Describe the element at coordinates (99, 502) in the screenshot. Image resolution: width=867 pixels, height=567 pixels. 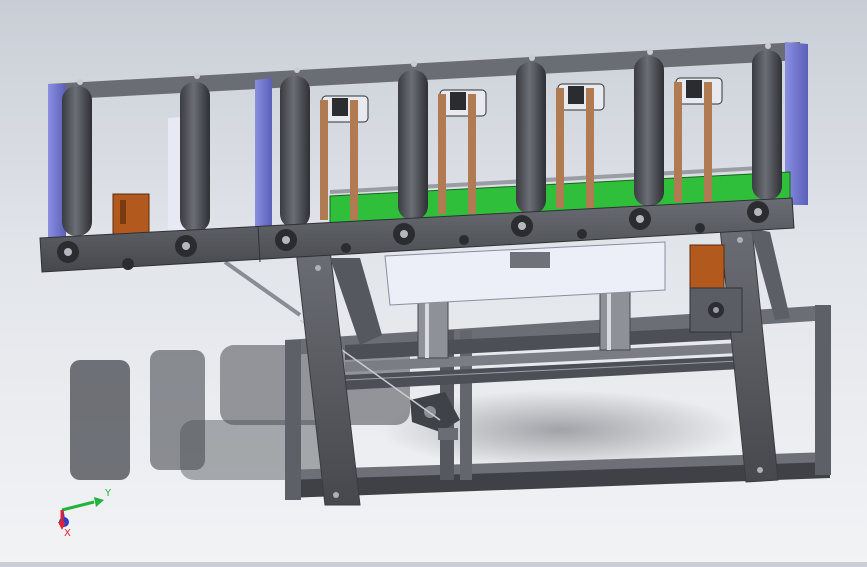
I see `y-axis-arrowhead` at that location.